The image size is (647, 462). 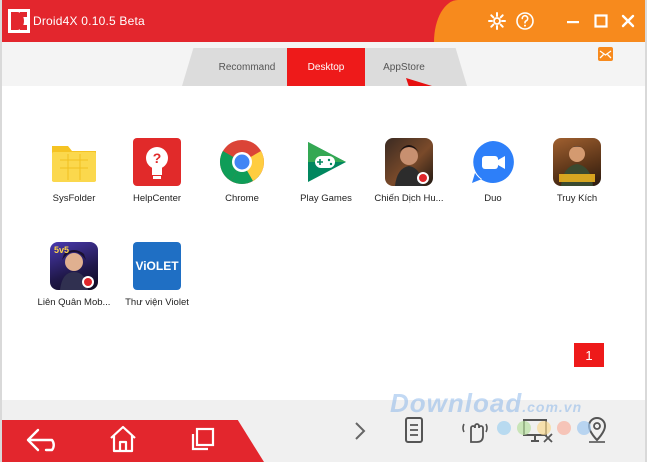 What do you see at coordinates (74, 162) in the screenshot?
I see `folder-icon` at bounding box center [74, 162].